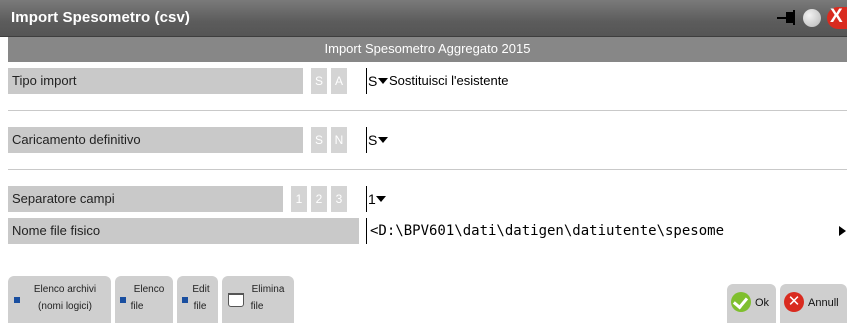  I want to click on pin-icon, so click(787, 18).